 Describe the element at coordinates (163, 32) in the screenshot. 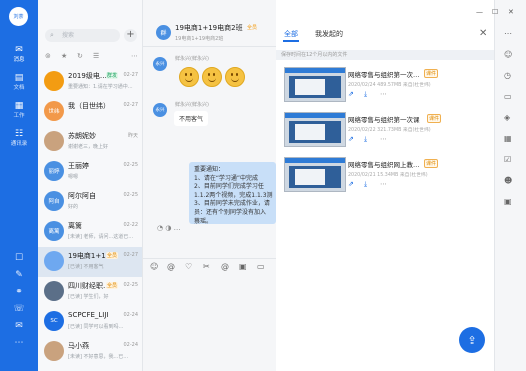

I see `group-avatar: 群` at that location.